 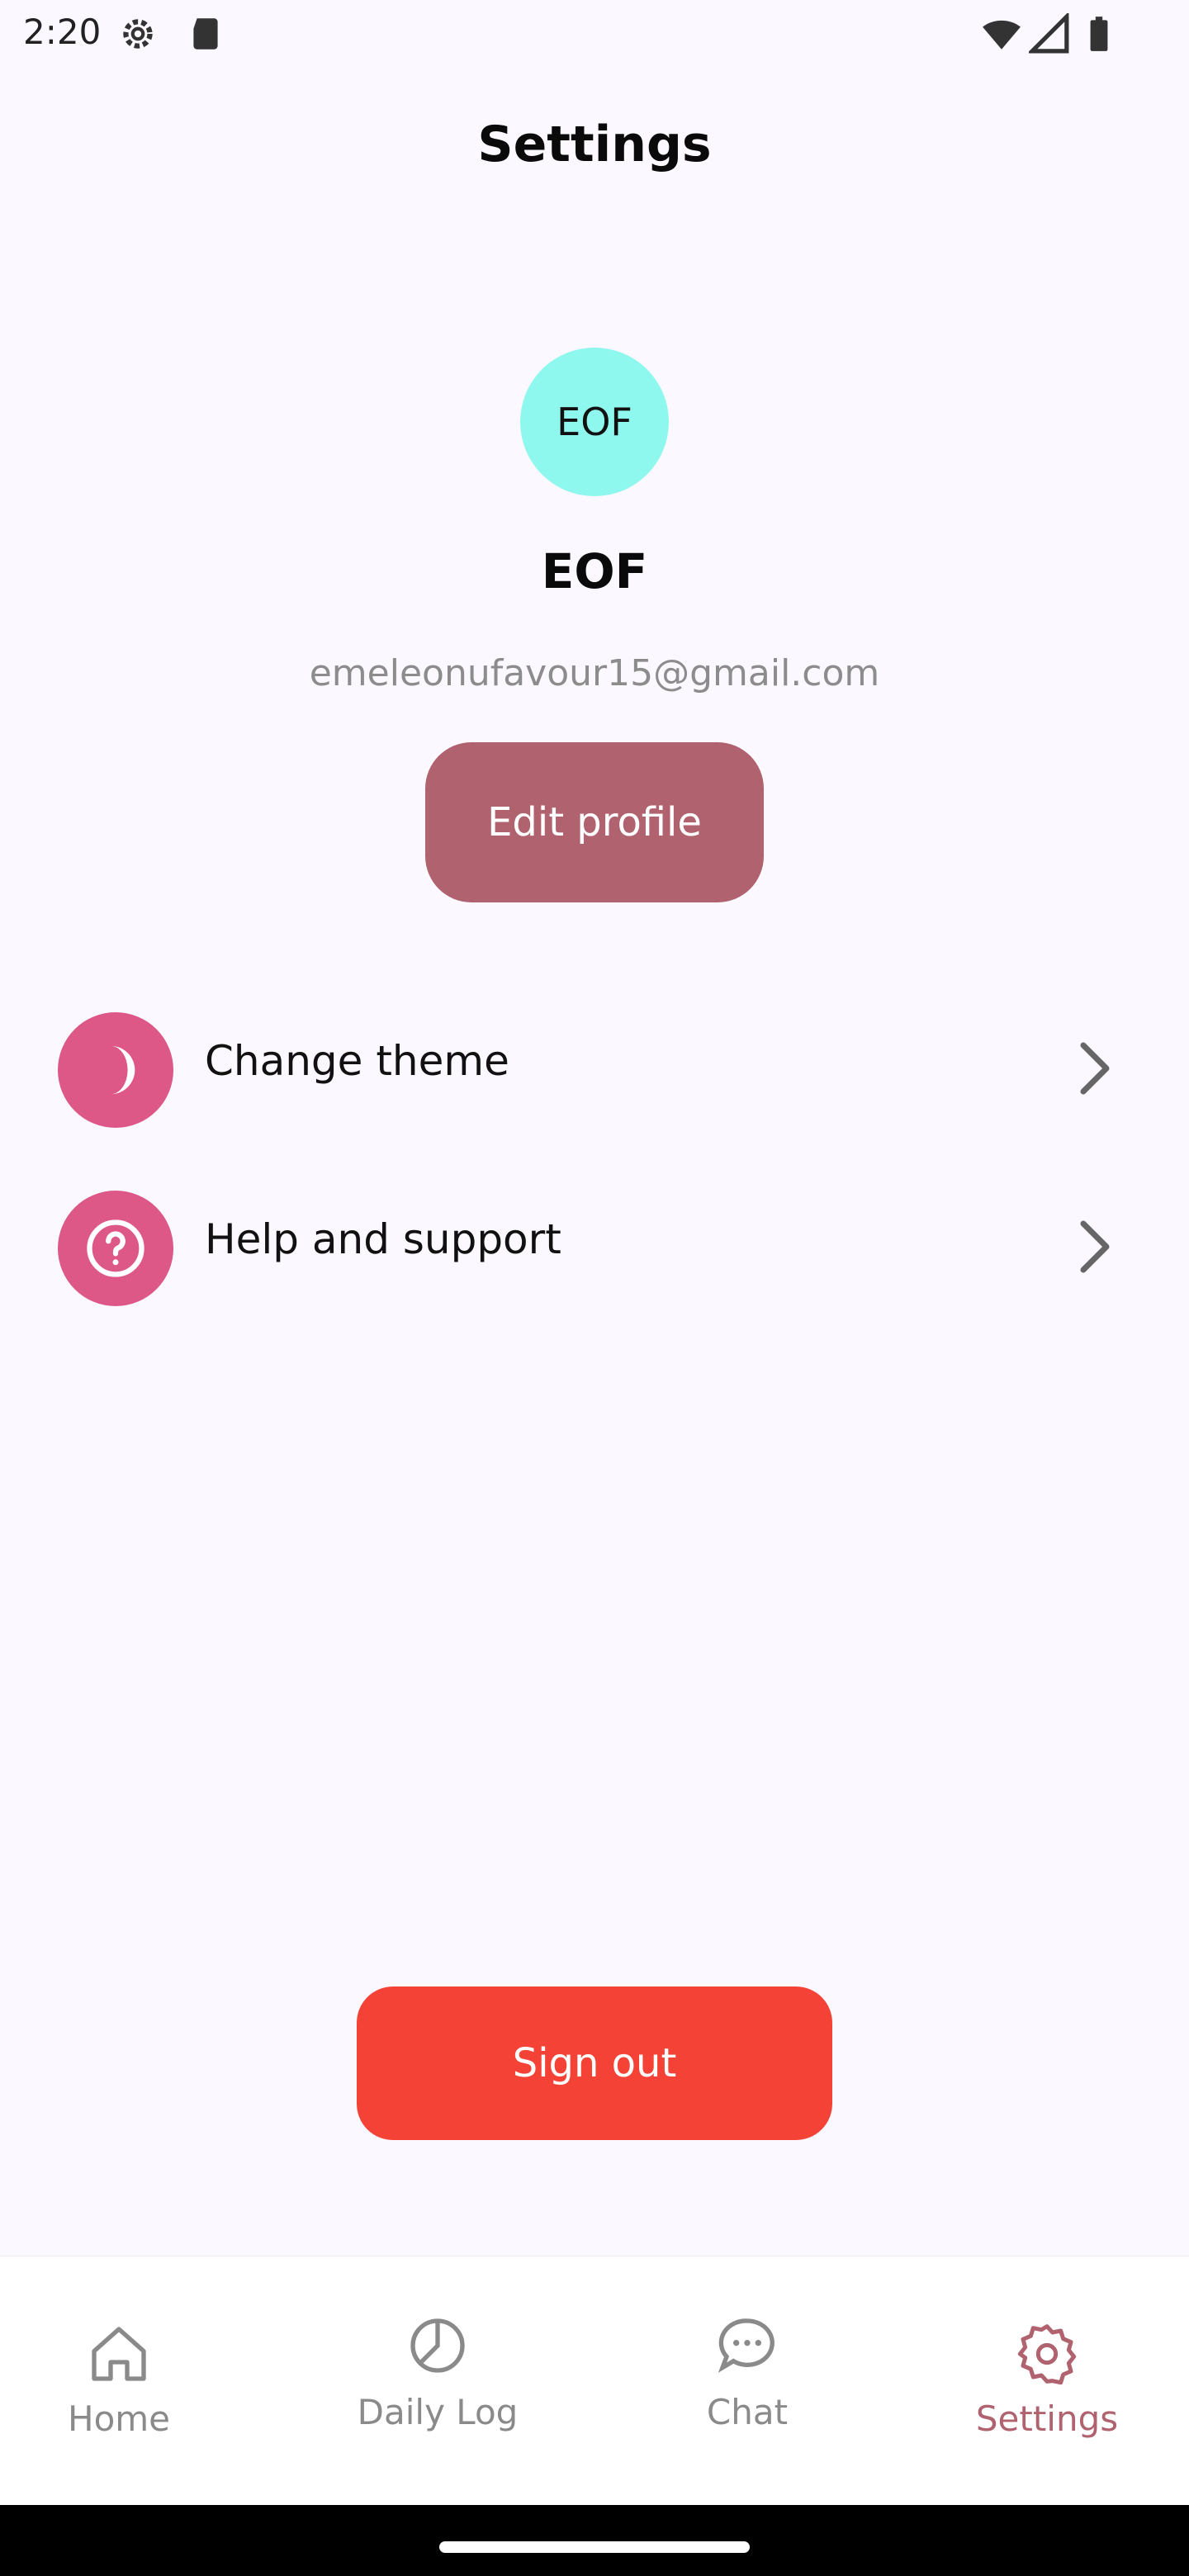 What do you see at coordinates (594, 822) in the screenshot?
I see `edit-profile-button: Edit profile` at bounding box center [594, 822].